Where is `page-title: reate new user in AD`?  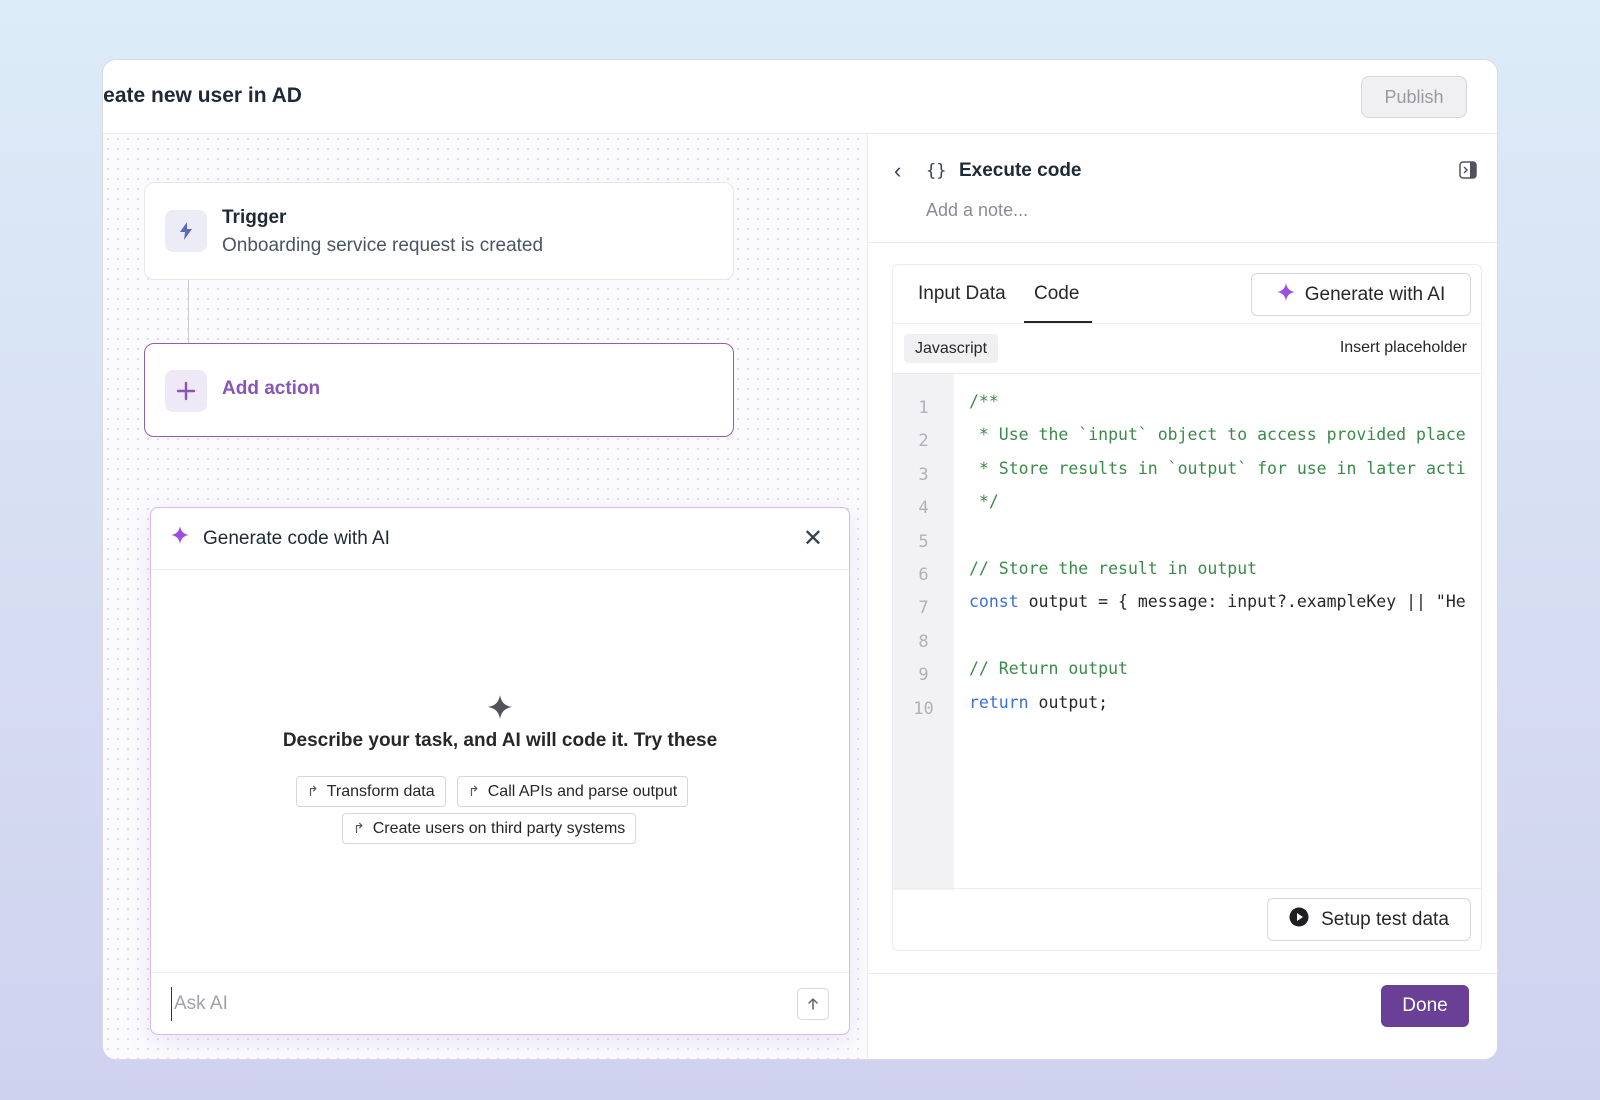
page-title: reate new user in AD is located at coordinates (202, 95).